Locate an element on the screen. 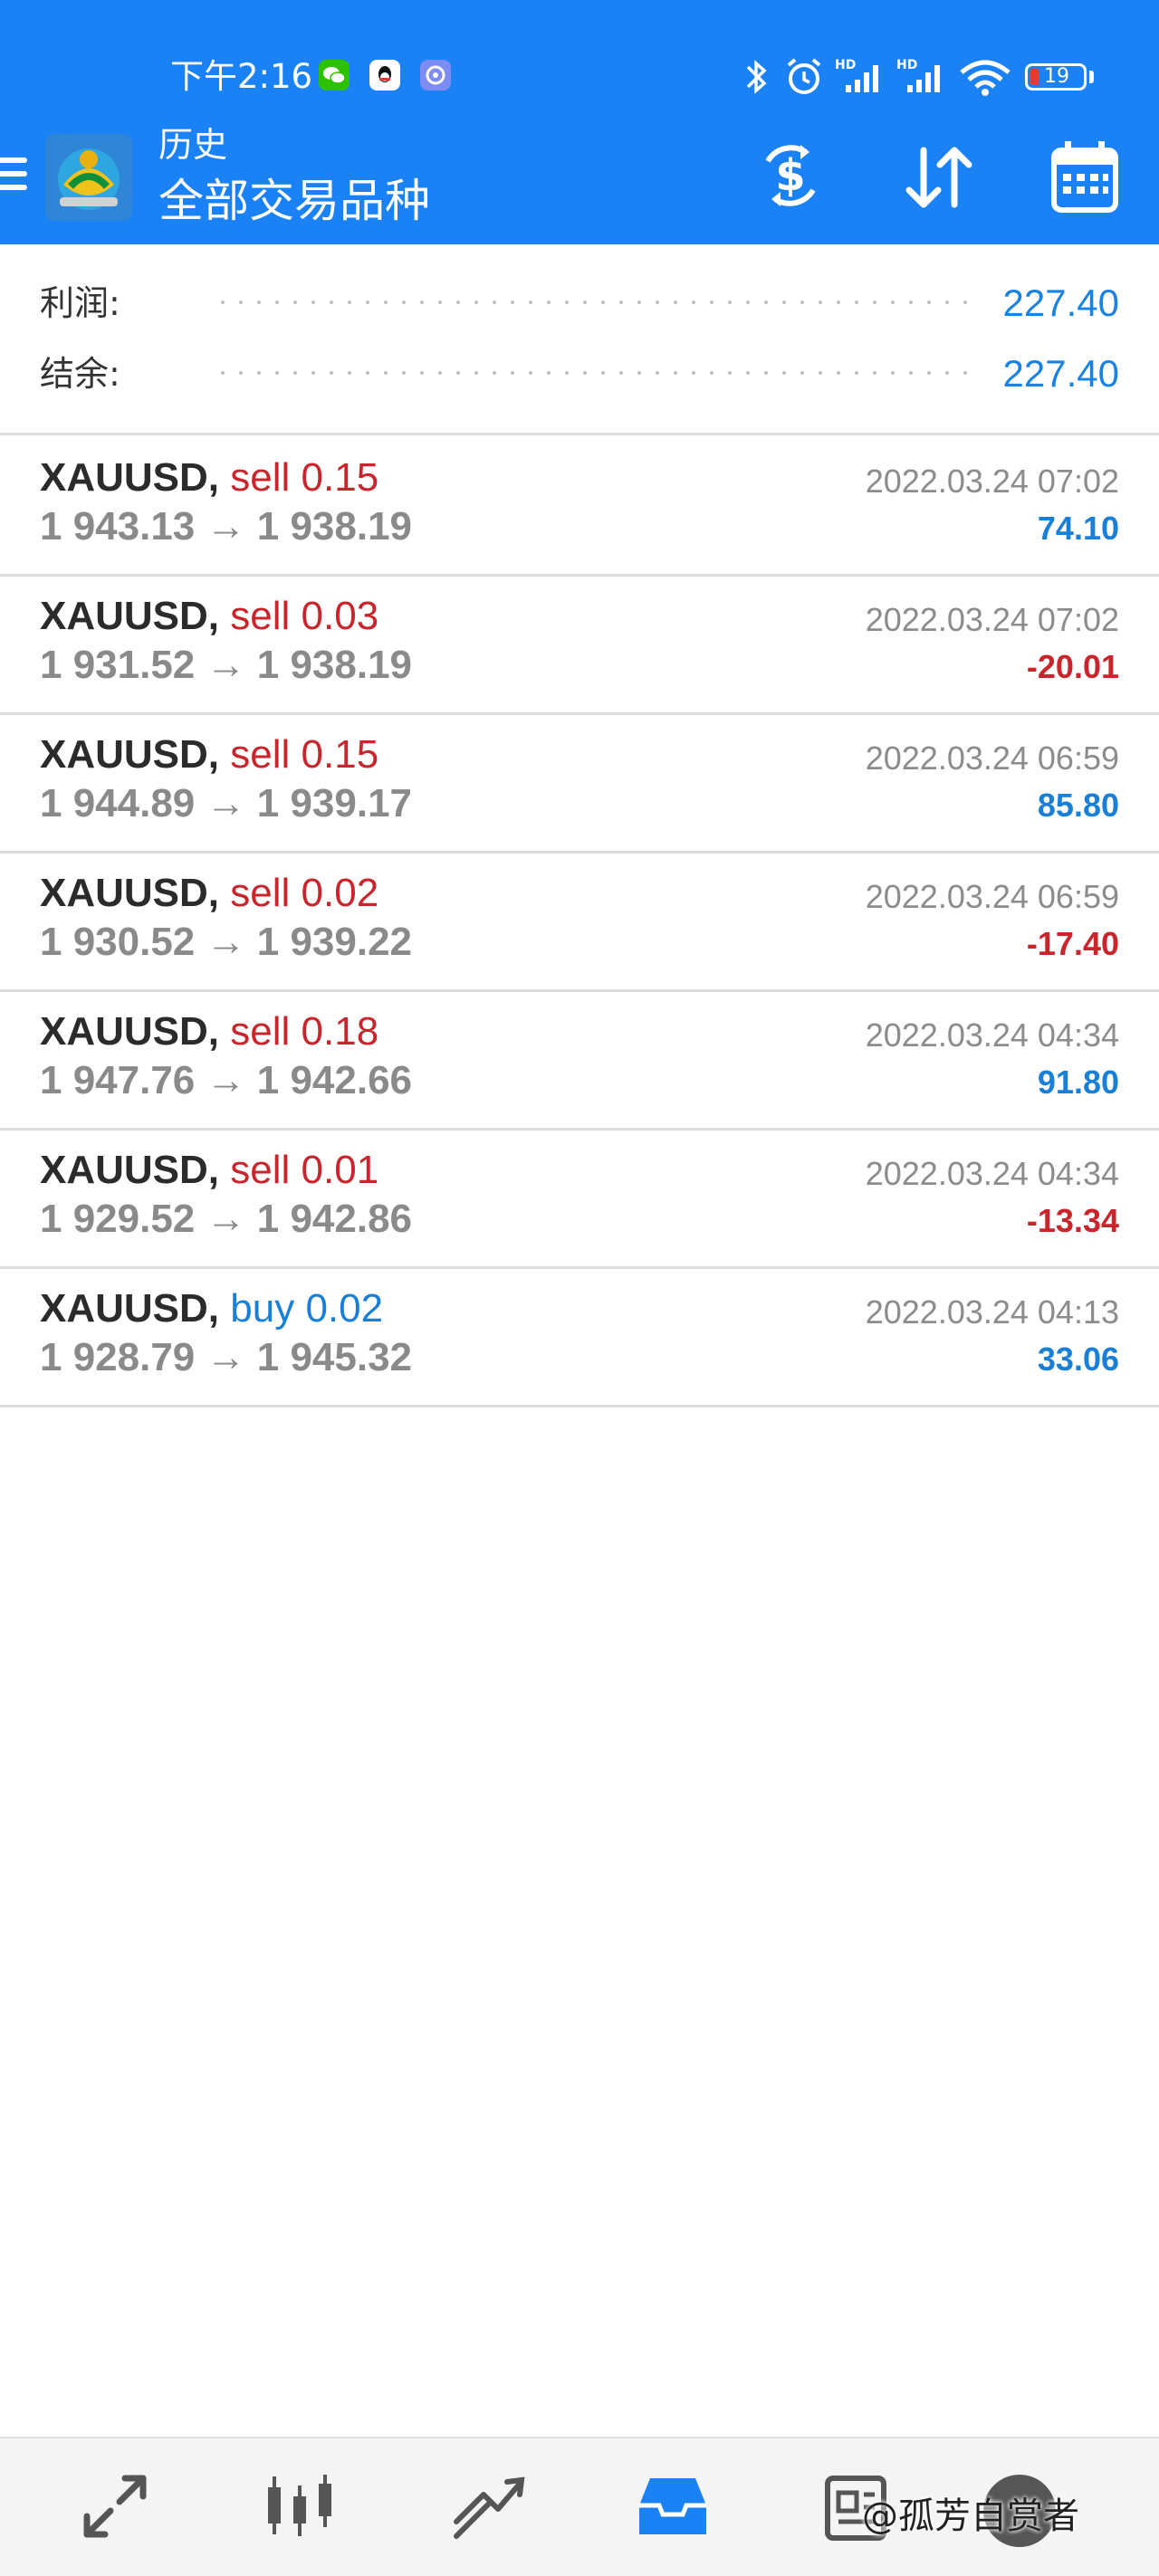  qq-icon is located at coordinates (385, 75).